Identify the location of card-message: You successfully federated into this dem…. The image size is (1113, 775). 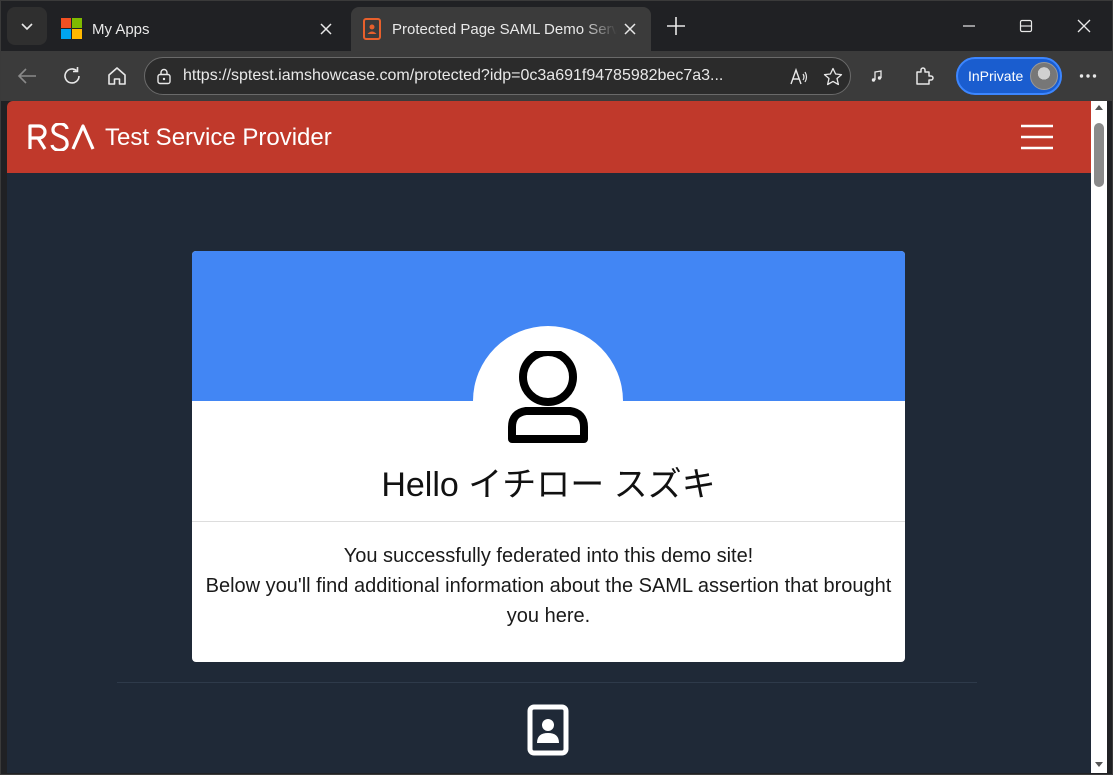
(548, 586).